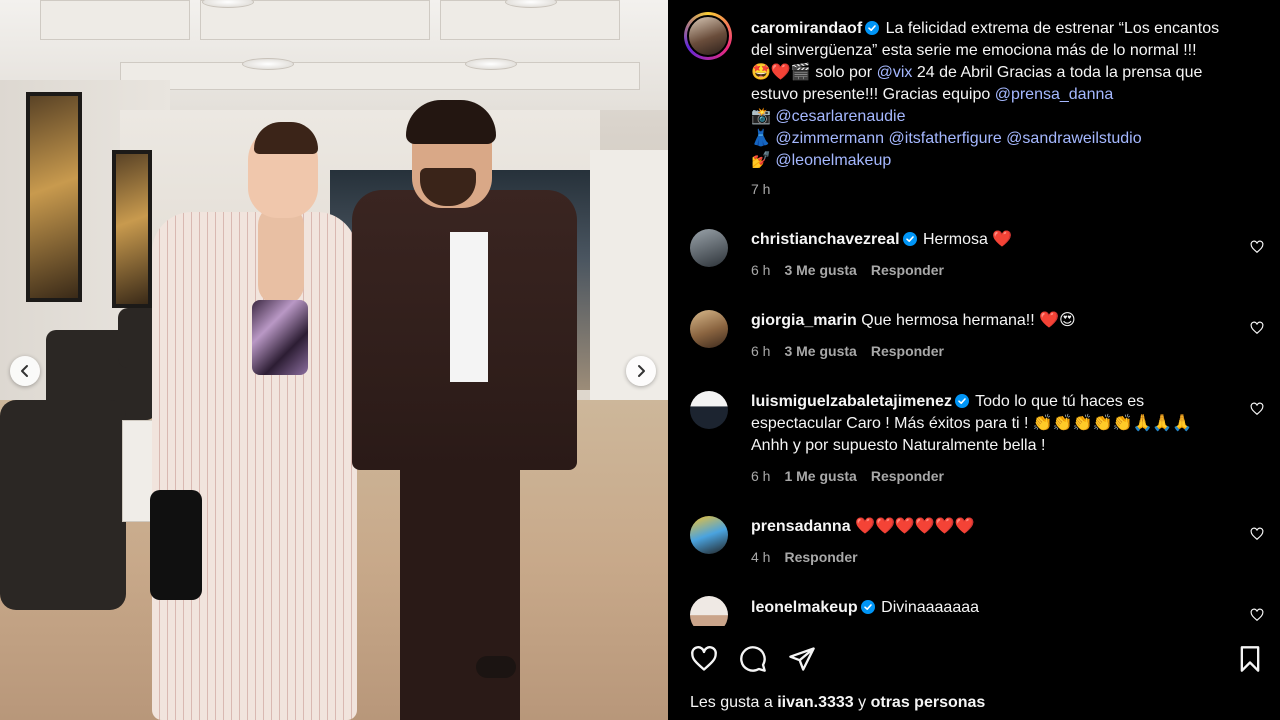  I want to click on comment-username: prensadanna, so click(801, 526).